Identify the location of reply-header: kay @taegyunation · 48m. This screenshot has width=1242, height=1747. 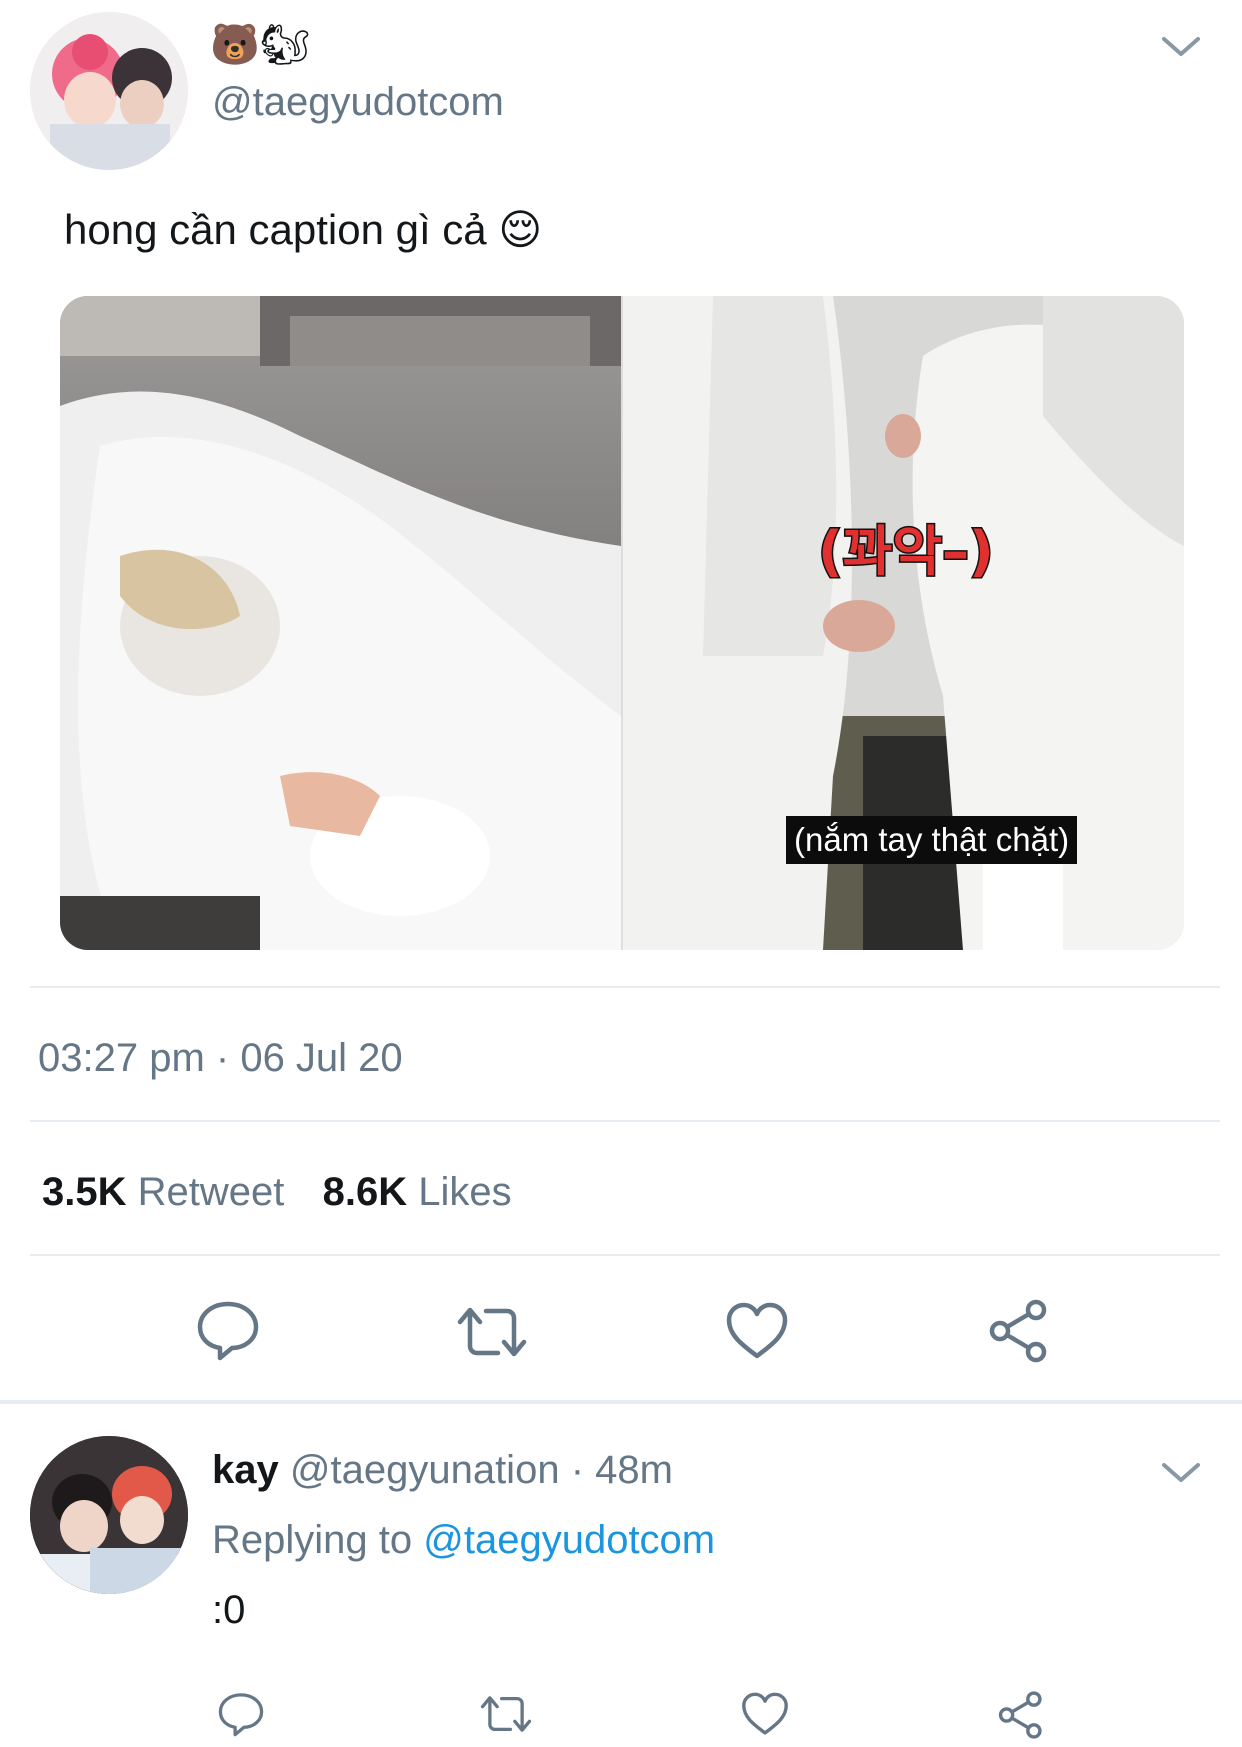
(442, 1470).